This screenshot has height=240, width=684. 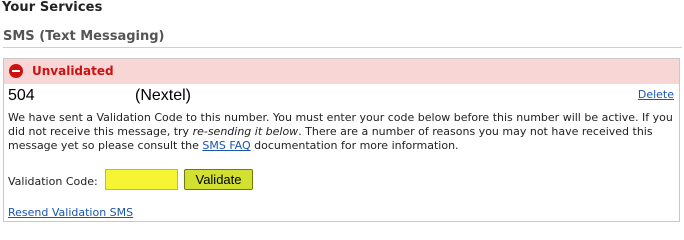 I want to click on sms-faq-link: SMS FAQ, so click(x=226, y=145).